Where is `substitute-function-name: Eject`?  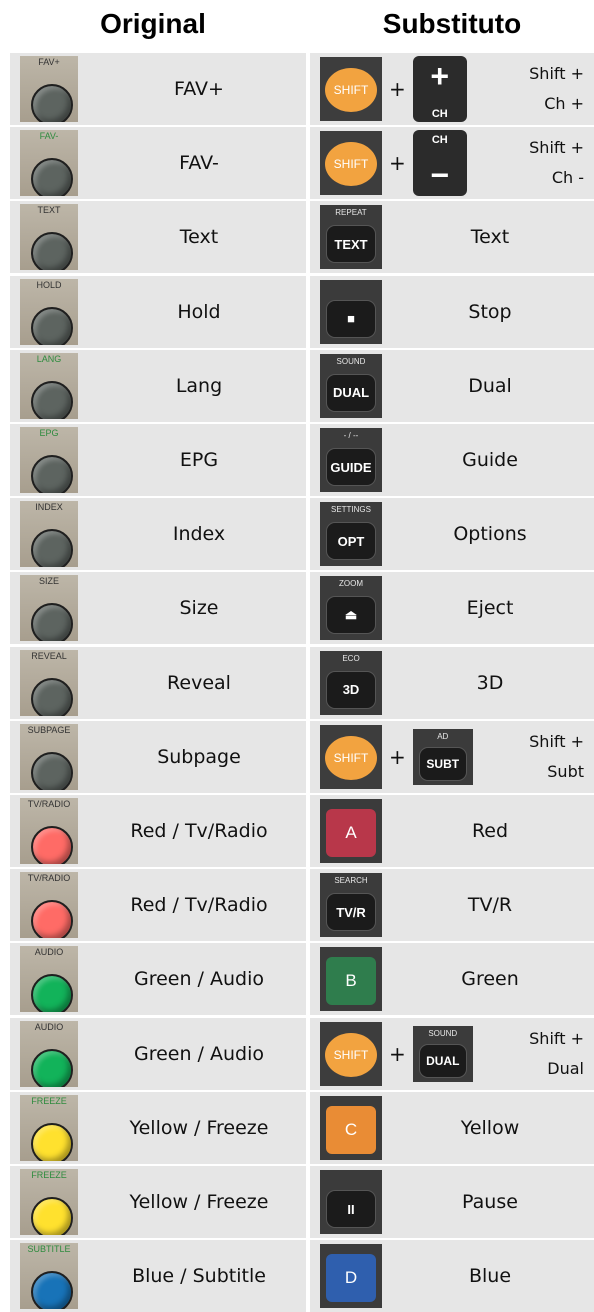
substitute-function-name: Eject is located at coordinates (490, 608).